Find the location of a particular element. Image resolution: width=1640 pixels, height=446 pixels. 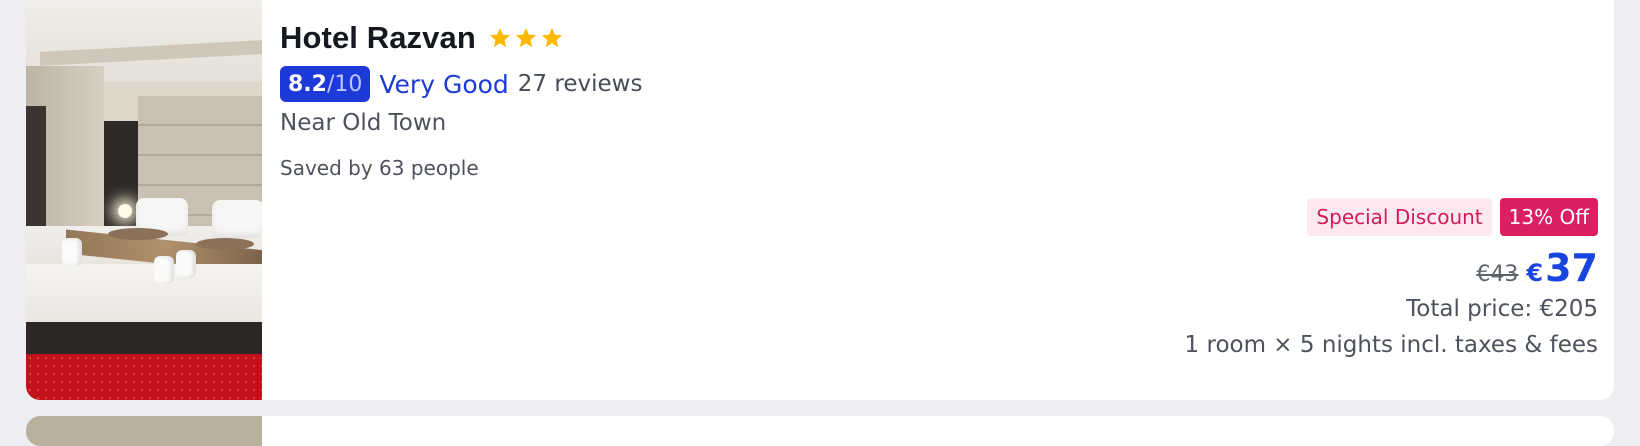

saved-count: Saved by 63 people is located at coordinates (379, 168).